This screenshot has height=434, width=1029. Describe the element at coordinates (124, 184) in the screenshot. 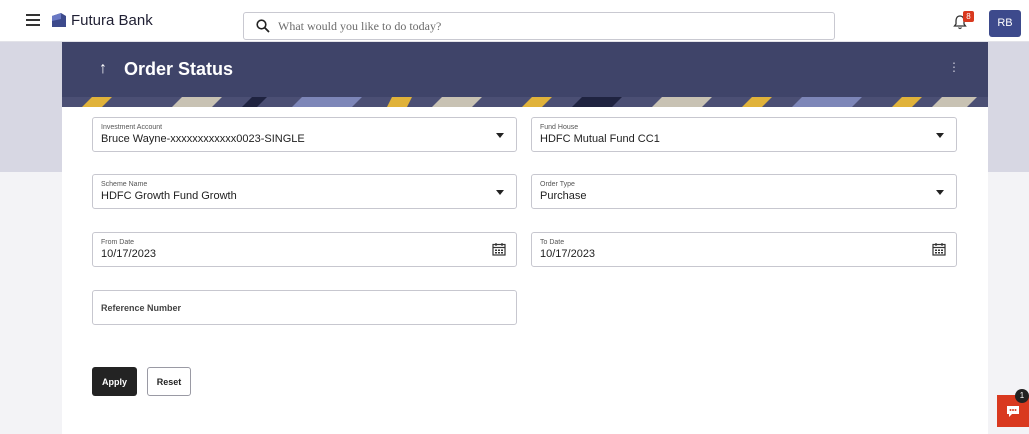

I see `scheme-name-label: Scheme Name` at that location.